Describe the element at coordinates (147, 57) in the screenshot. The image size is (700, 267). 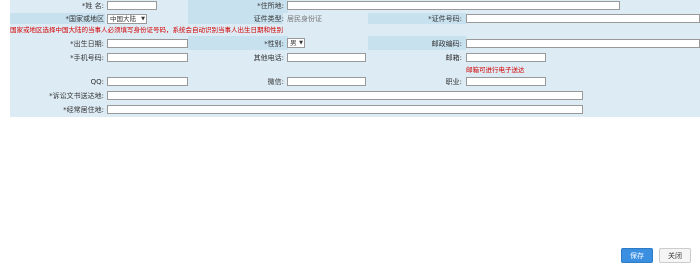
I see `mobile-input` at that location.